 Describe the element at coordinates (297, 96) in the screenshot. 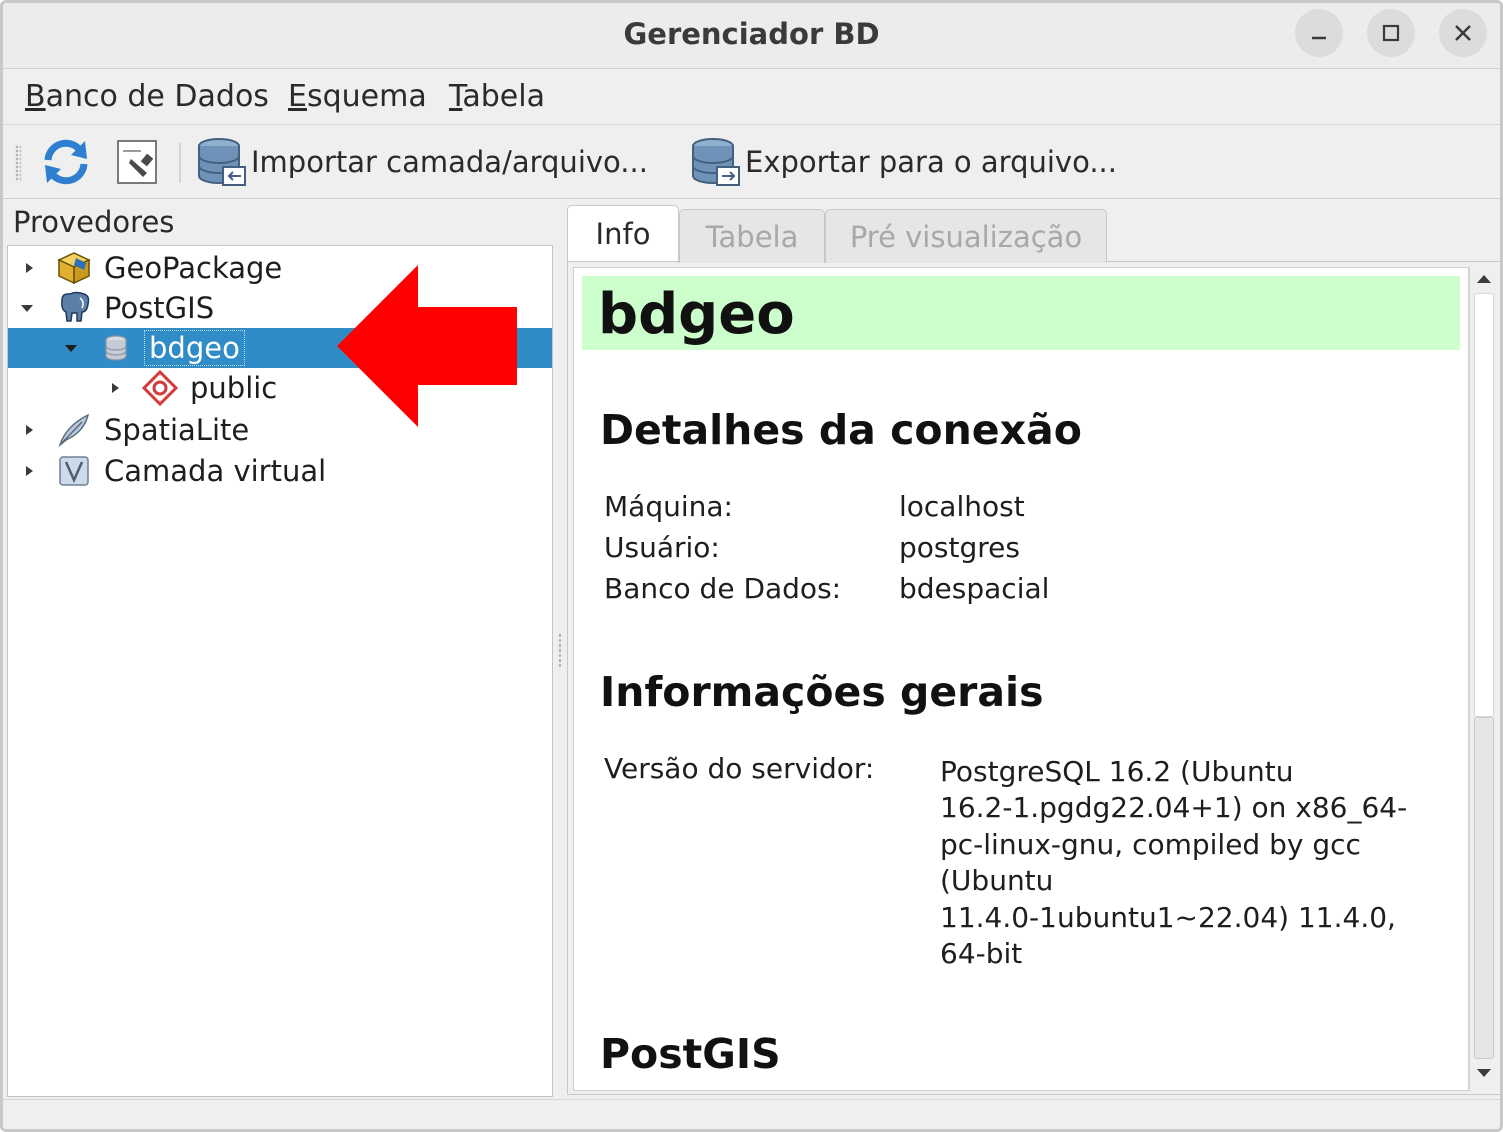

I see `menu-mnemonic: E` at that location.